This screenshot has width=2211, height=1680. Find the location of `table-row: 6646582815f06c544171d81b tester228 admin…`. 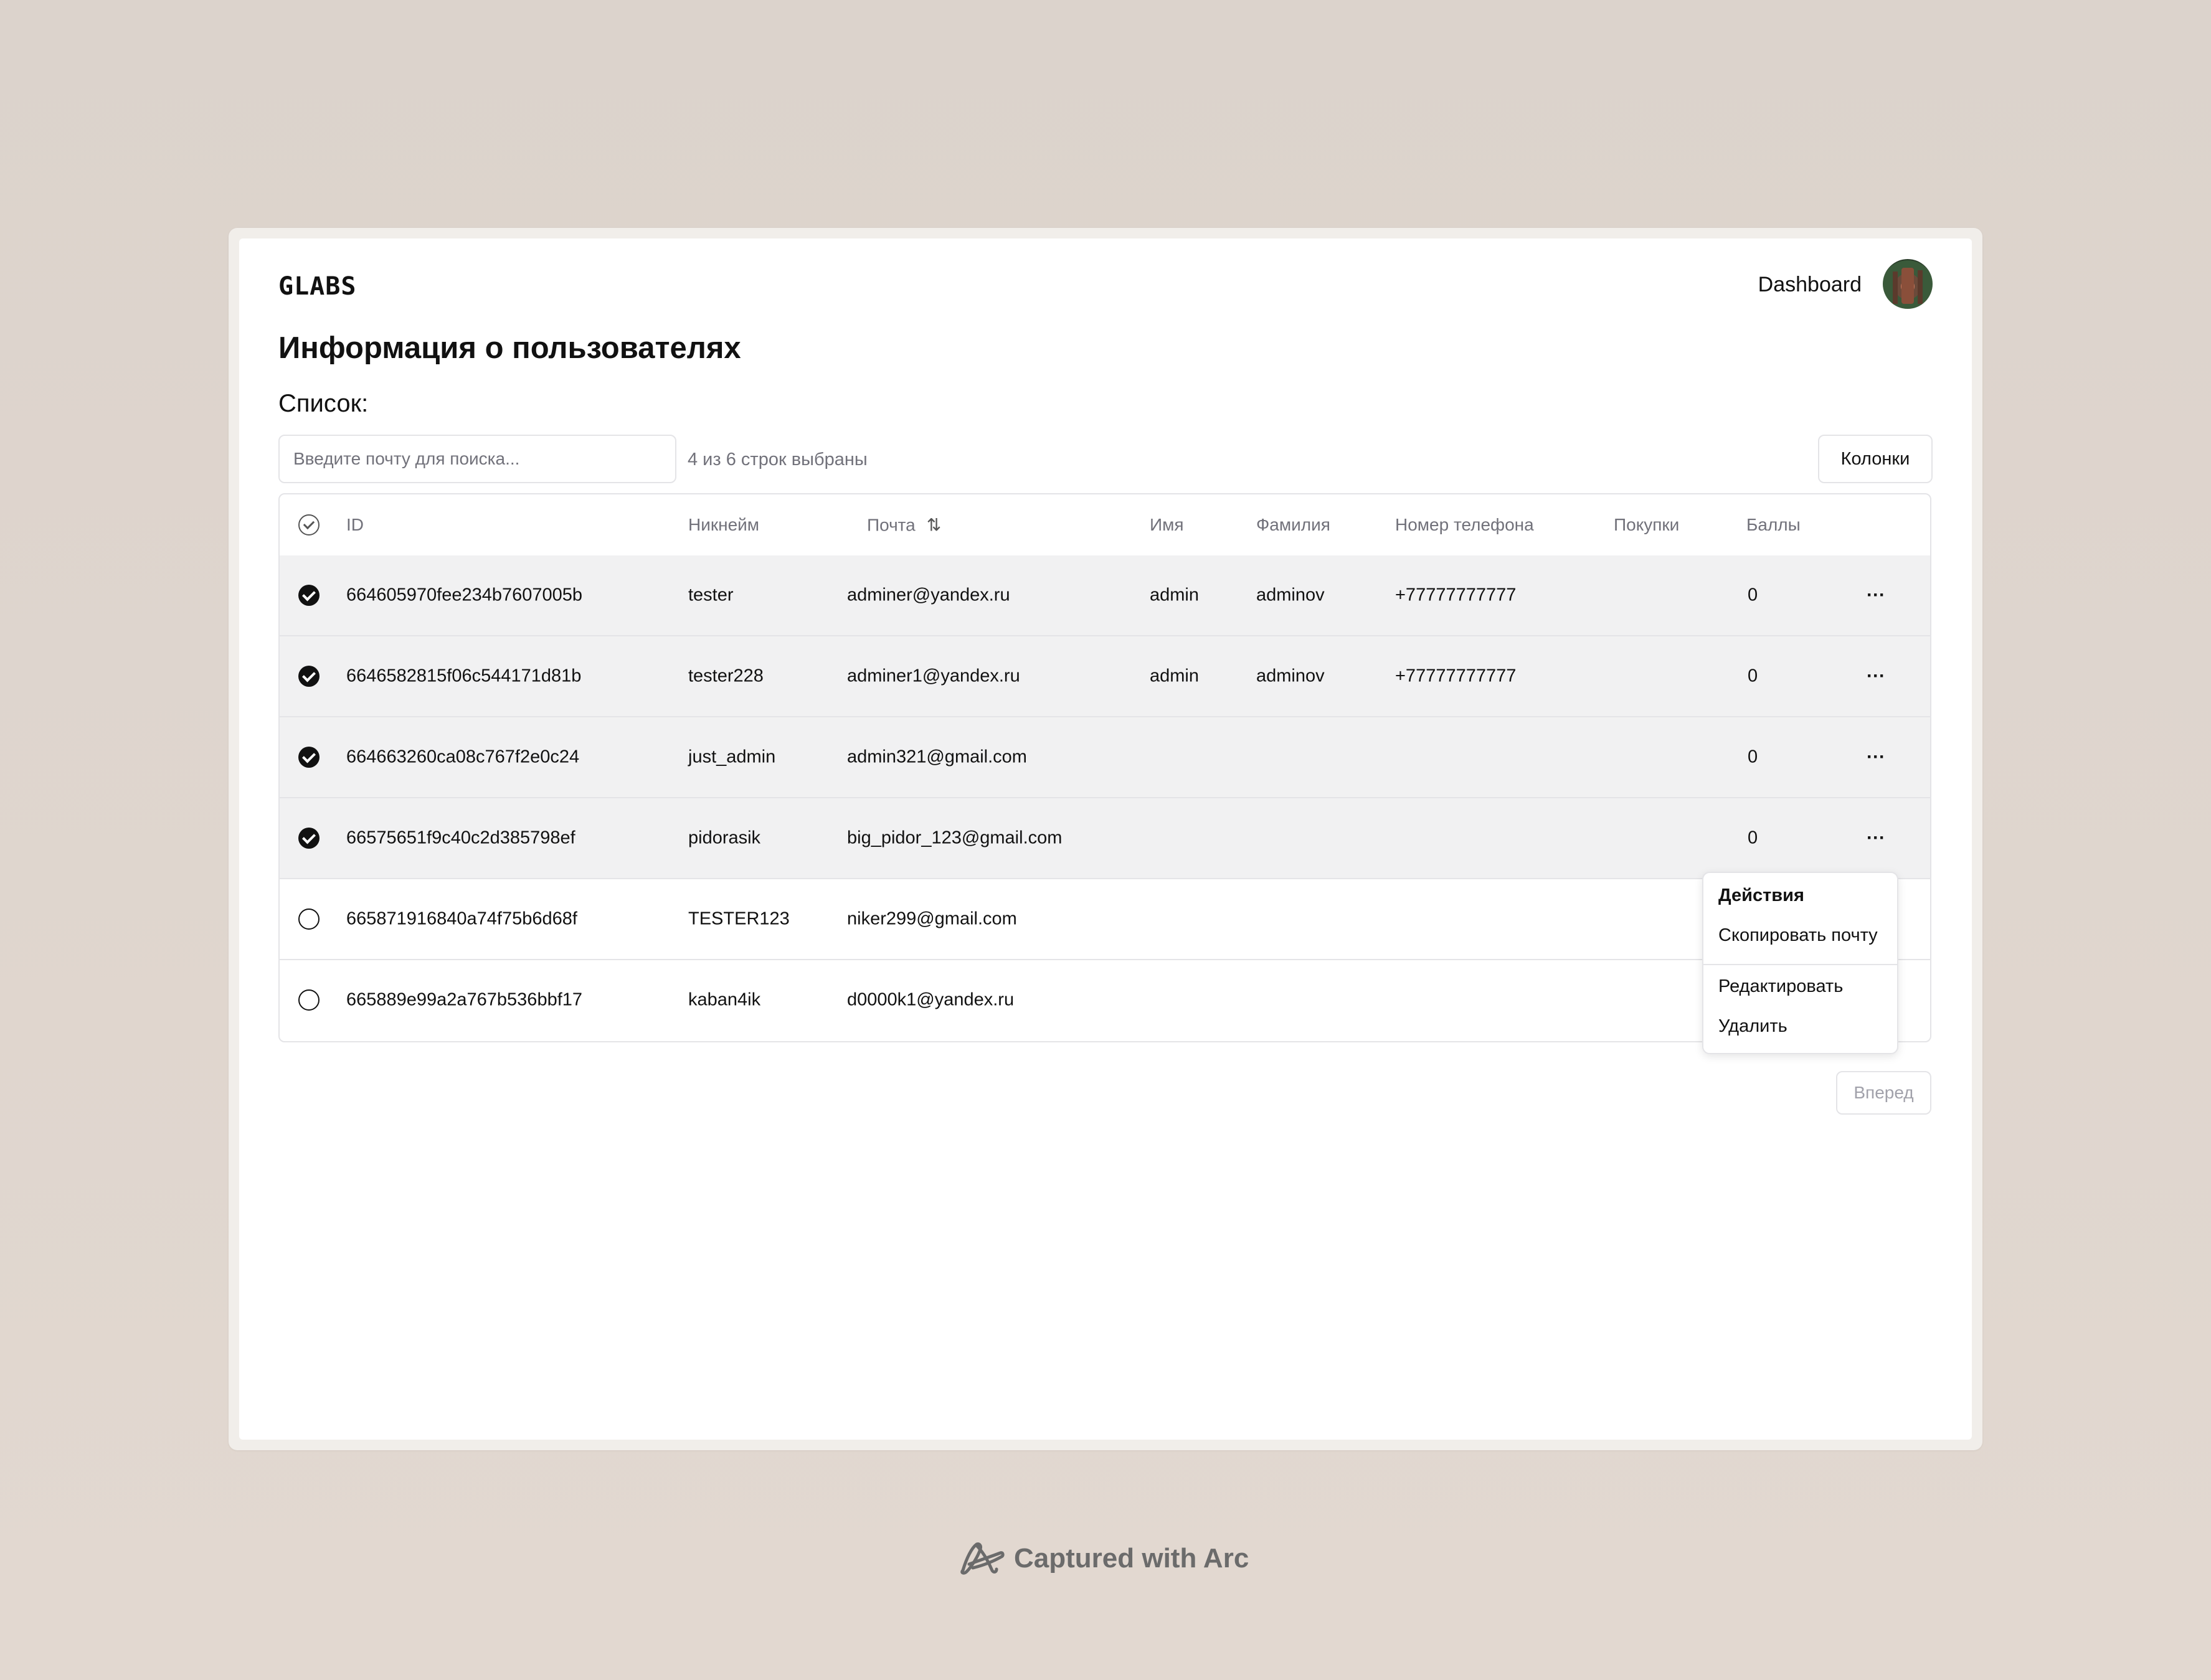

table-row: 6646582815f06c544171d81b tester228 admin… is located at coordinates (1105, 677).